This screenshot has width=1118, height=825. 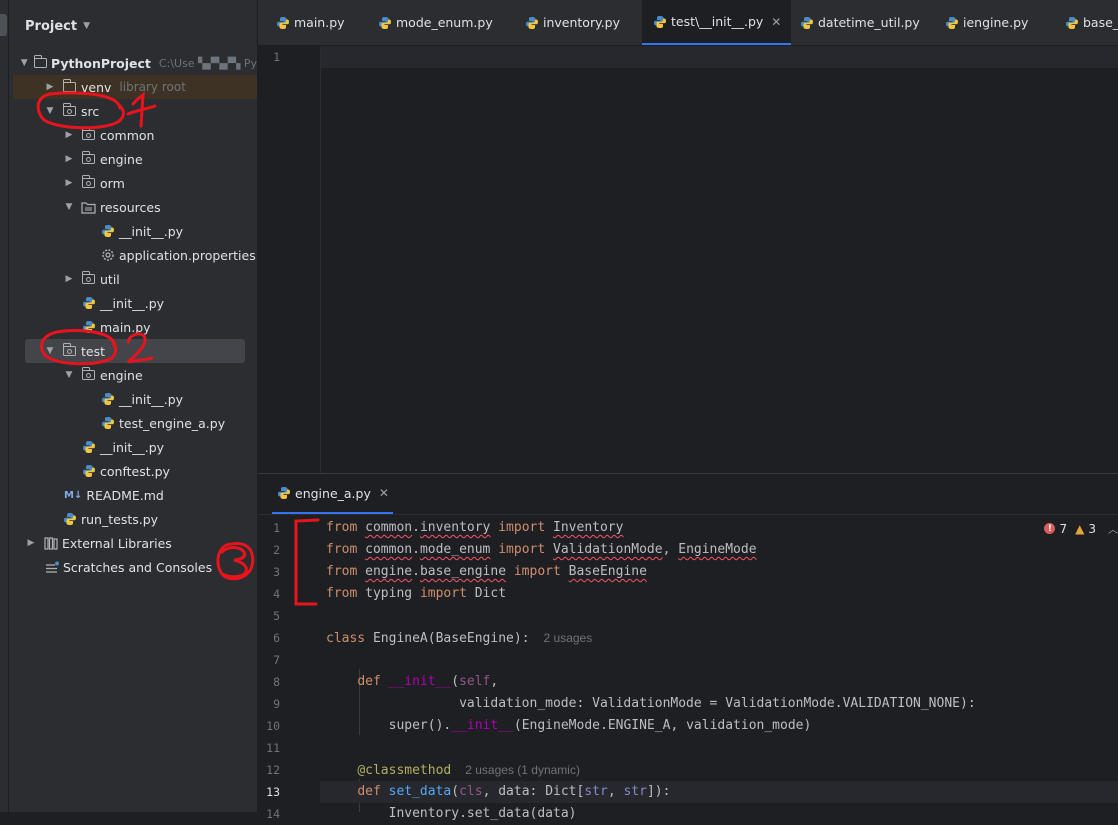 I want to click on warning-count: 3, so click(x=1092, y=528).